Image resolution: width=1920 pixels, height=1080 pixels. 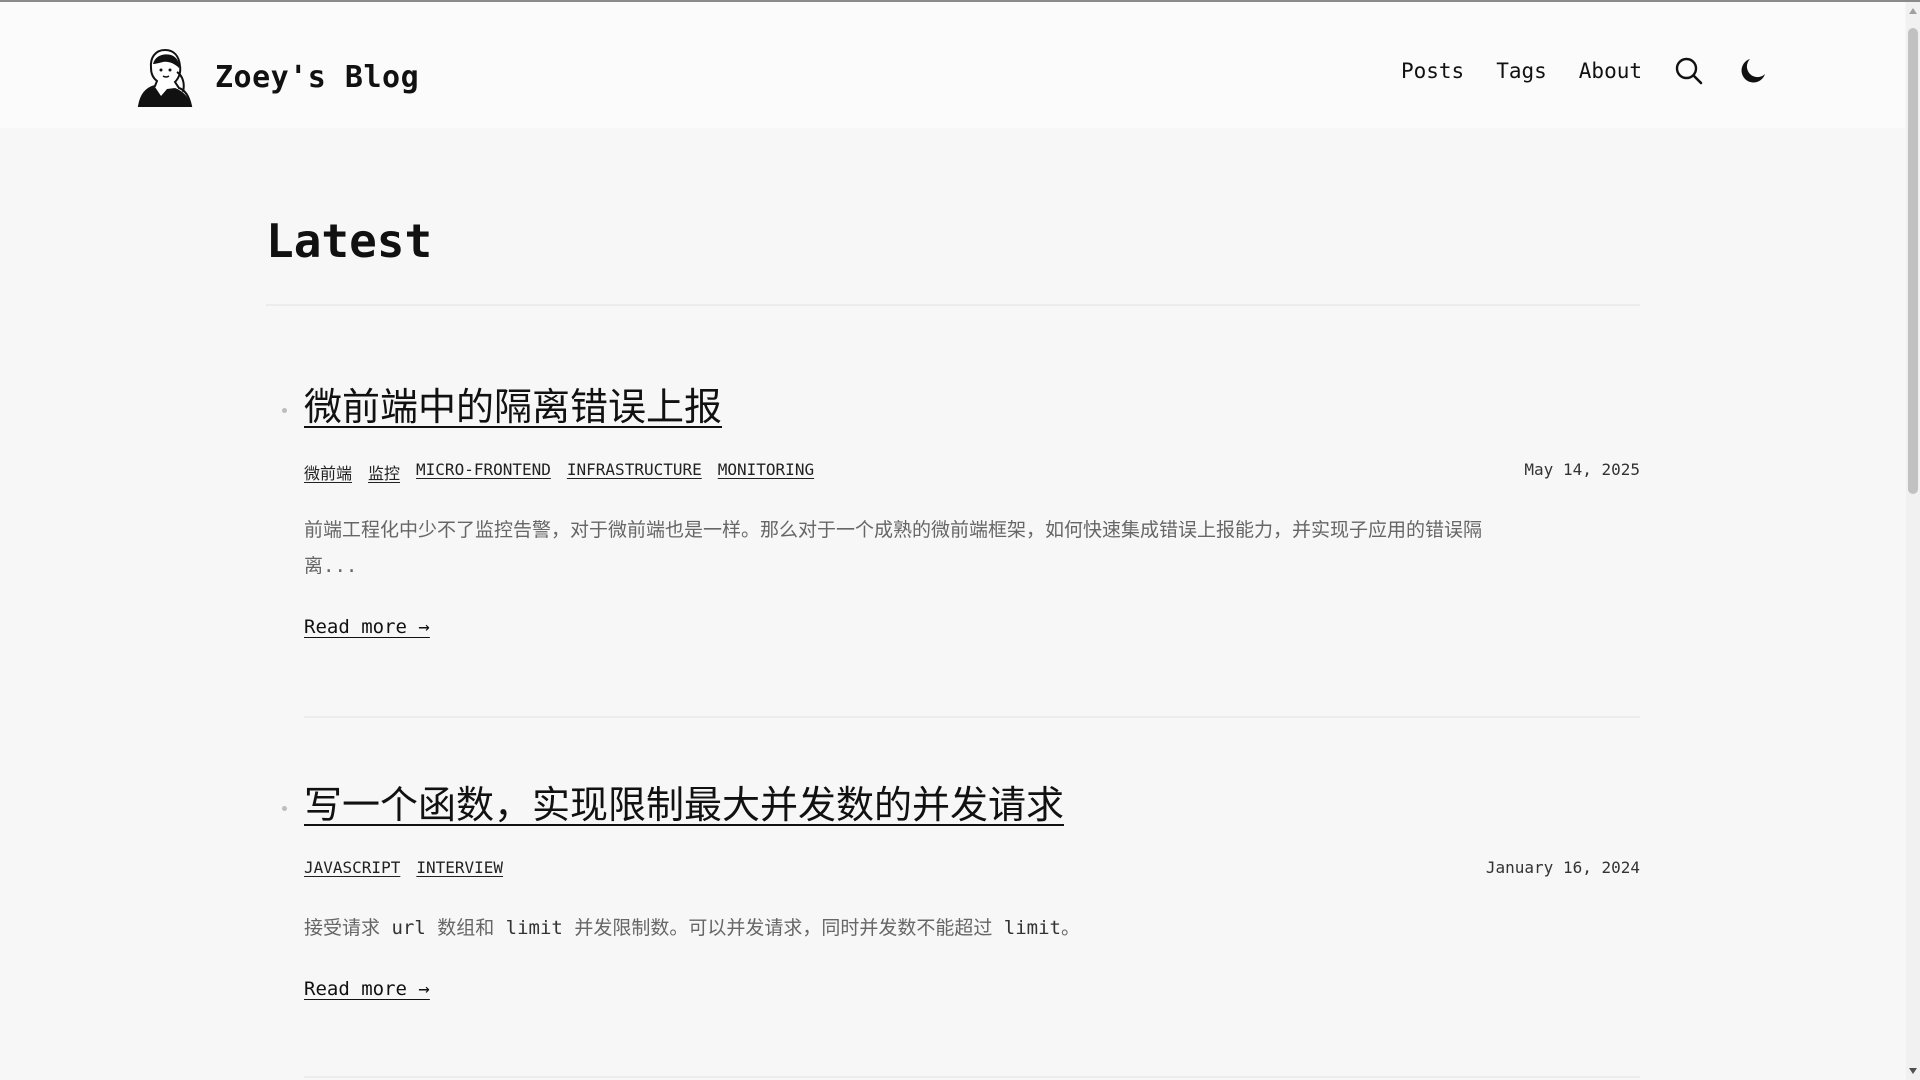 I want to click on search-button, so click(x=1689, y=71).